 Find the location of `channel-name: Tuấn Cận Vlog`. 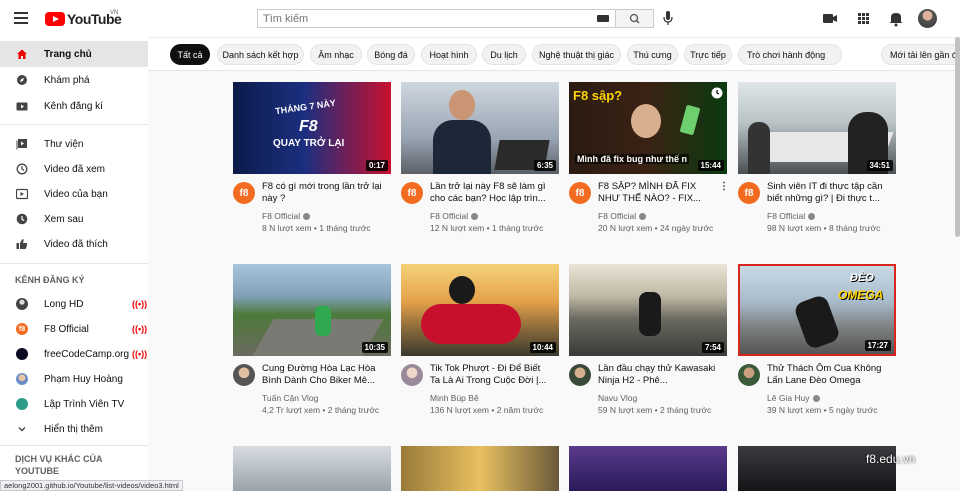

channel-name: Tuấn Cận Vlog is located at coordinates (290, 398).